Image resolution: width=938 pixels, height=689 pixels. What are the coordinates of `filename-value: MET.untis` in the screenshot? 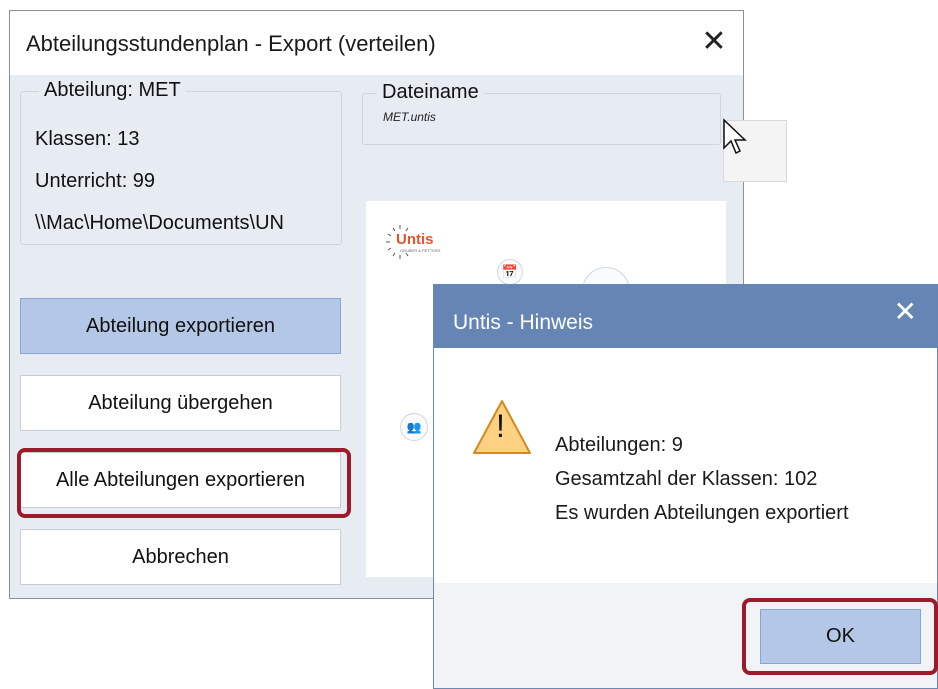 It's located at (409, 117).